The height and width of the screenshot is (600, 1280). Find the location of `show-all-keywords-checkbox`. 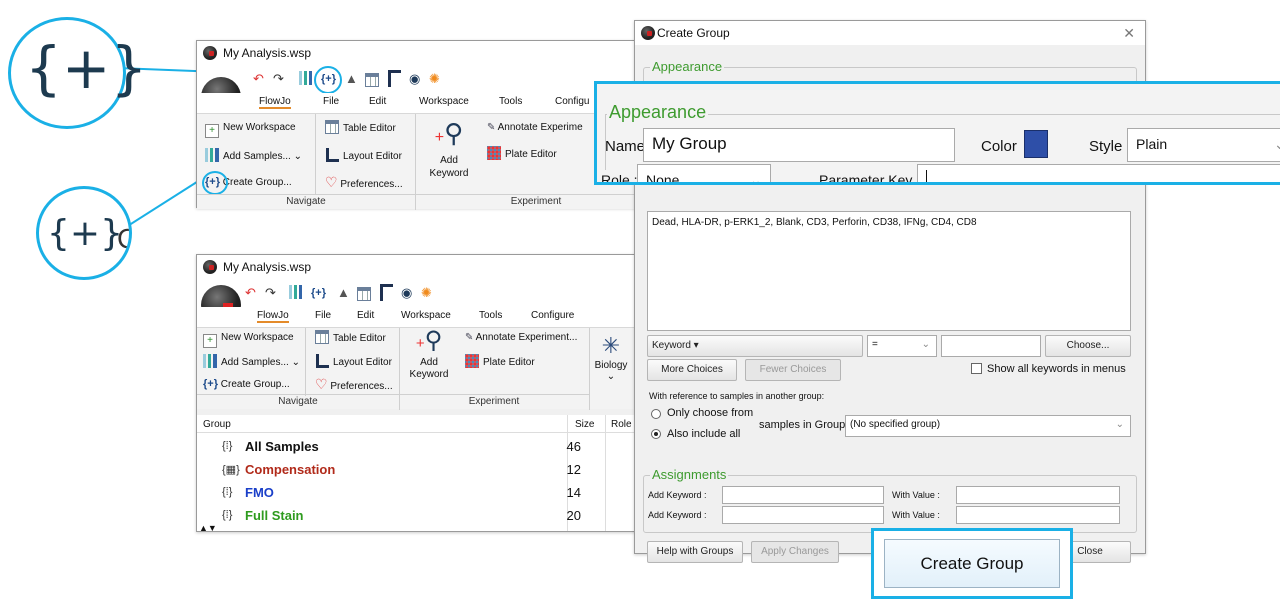

show-all-keywords-checkbox is located at coordinates (976, 368).